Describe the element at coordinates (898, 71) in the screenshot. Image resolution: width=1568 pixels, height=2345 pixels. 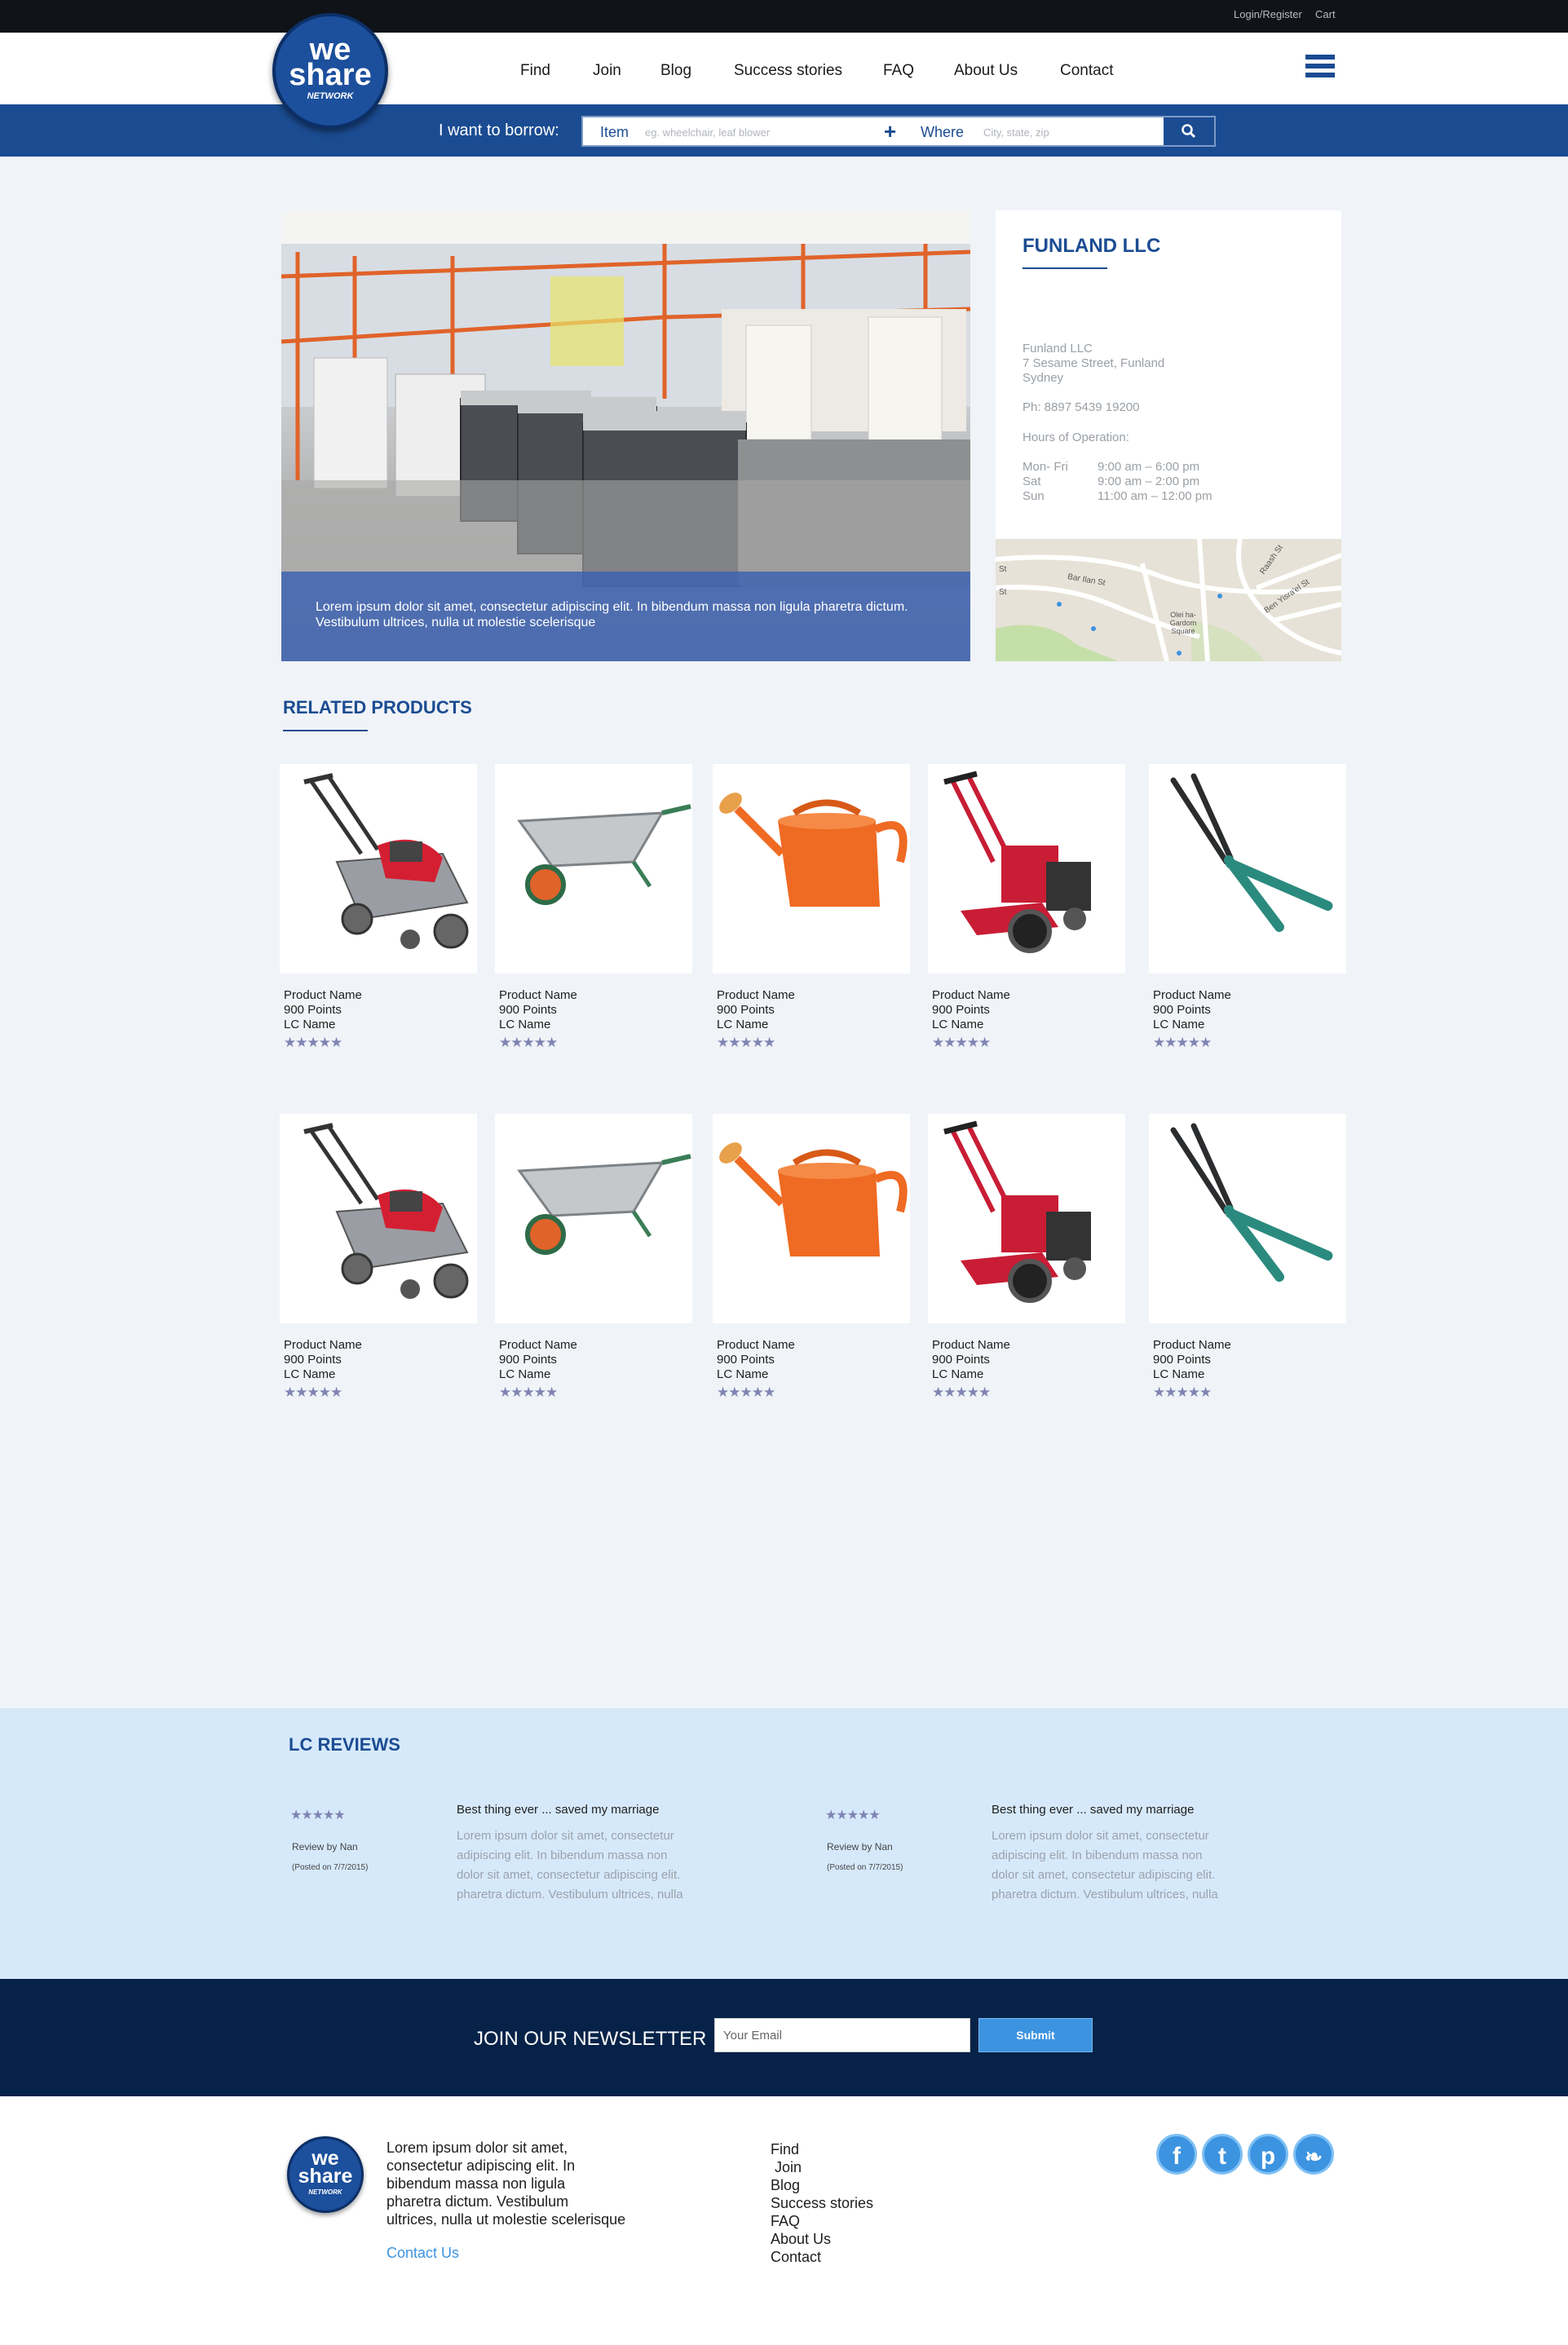
I see `nav-faq: FAQ` at that location.